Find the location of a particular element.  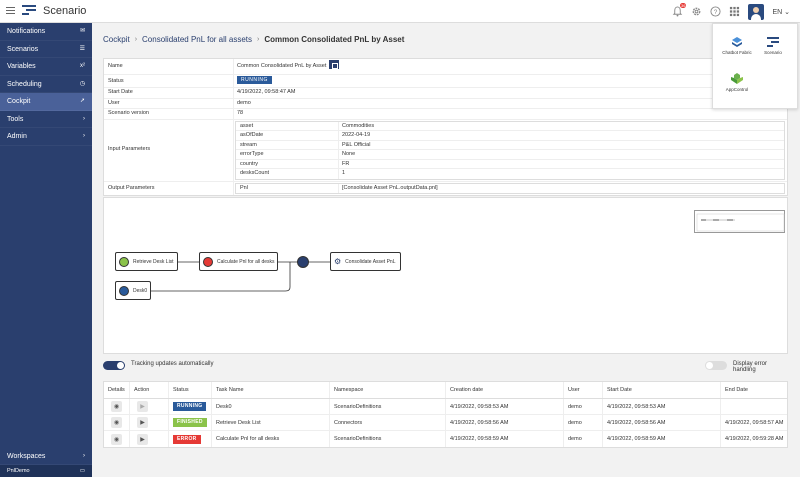

sidebar-item-variables: Variables x² is located at coordinates (46, 67).